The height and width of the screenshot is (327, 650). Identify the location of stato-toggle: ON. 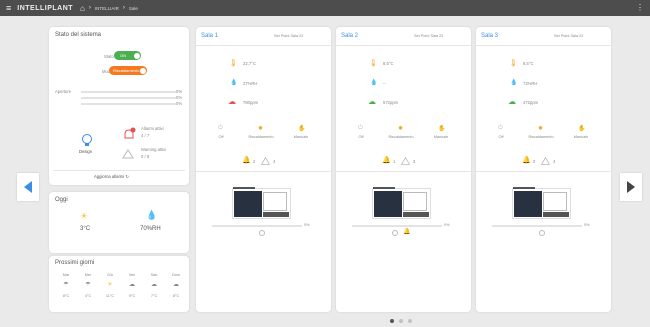
(127, 55).